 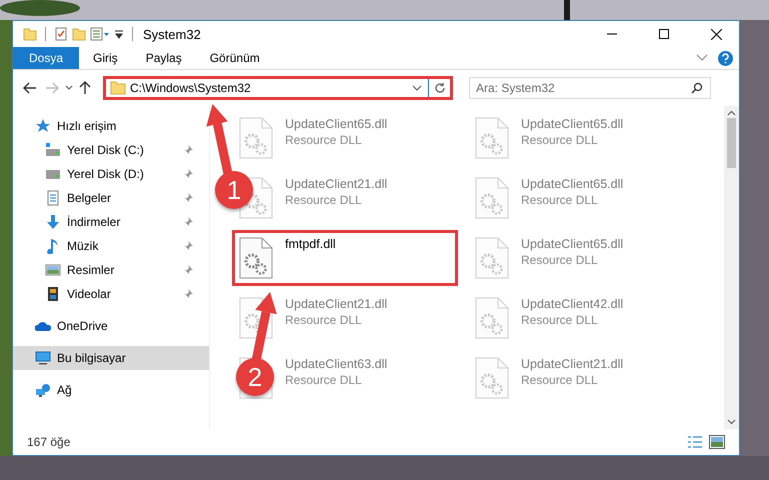 I want to click on up-arrow-icon, so click(x=85, y=88).